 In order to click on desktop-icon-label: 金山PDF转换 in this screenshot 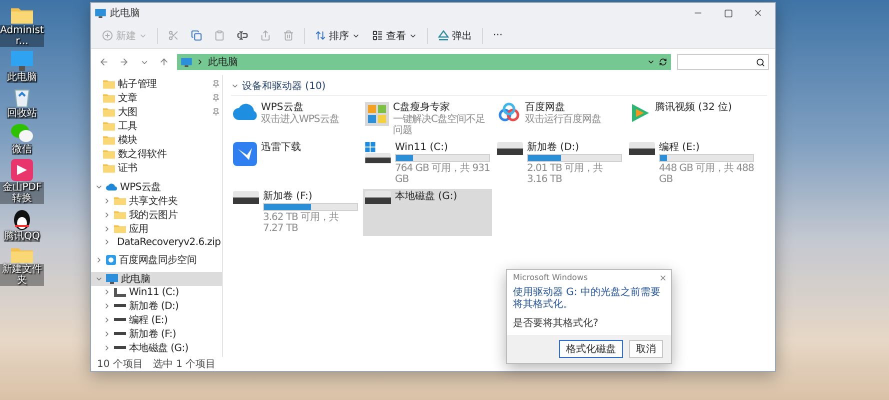, I will do `click(22, 193)`.